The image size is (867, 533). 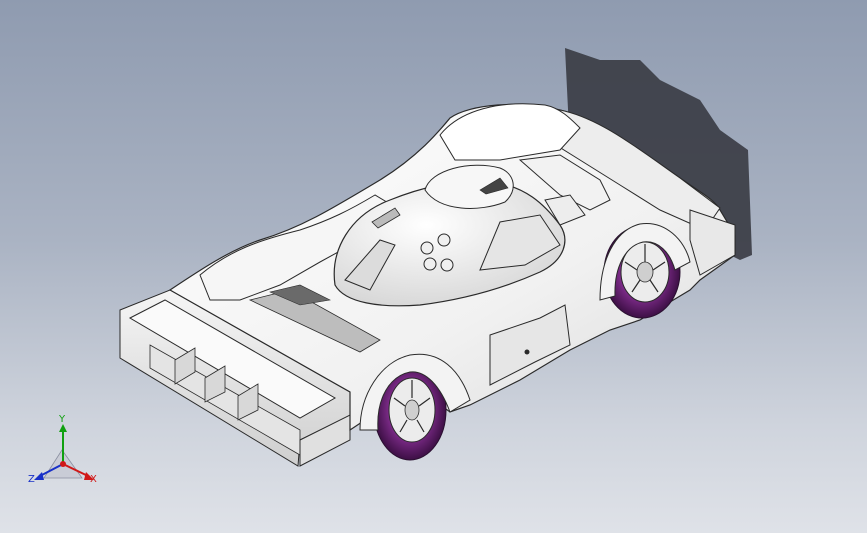 What do you see at coordinates (93, 479) in the screenshot?
I see `x-axis-label: X` at bounding box center [93, 479].